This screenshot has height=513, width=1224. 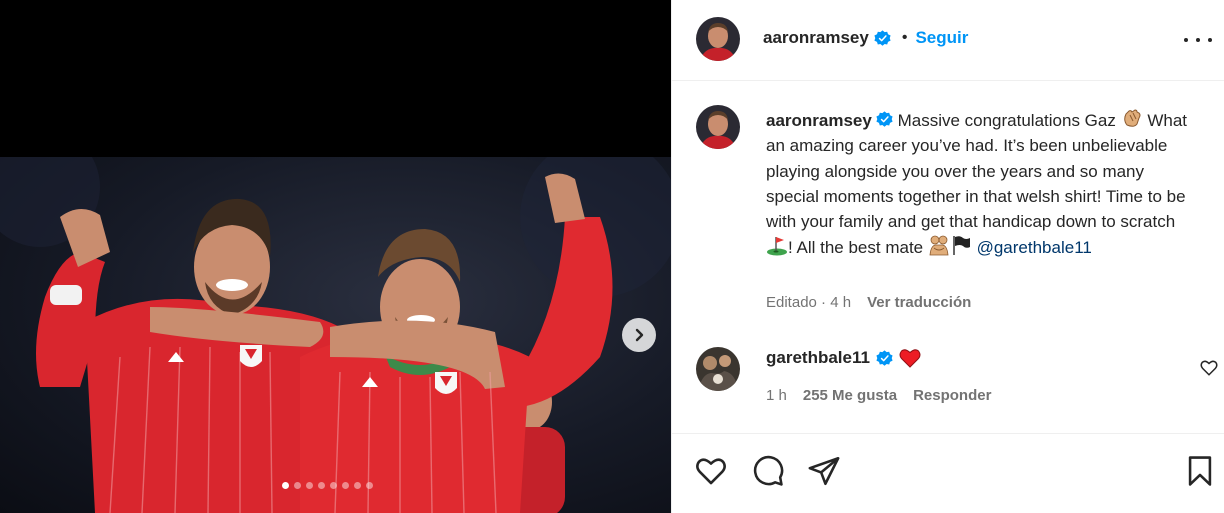 I want to click on post-header: aaronramsey • Seguir, so click(x=948, y=40).